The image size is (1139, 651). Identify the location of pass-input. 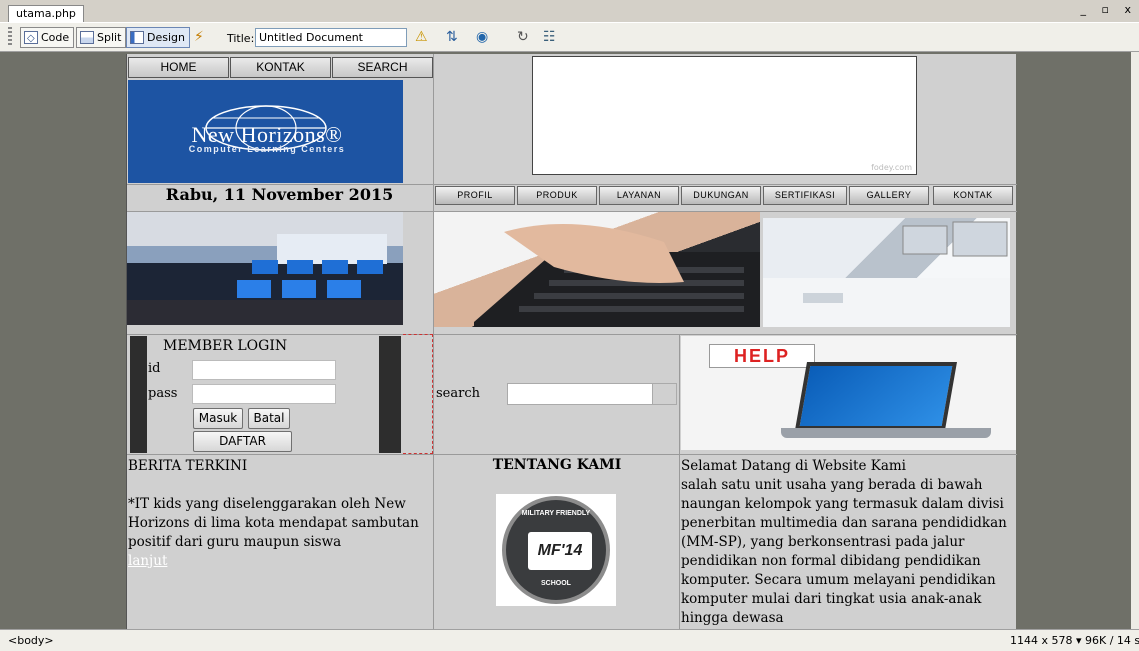
(264, 394).